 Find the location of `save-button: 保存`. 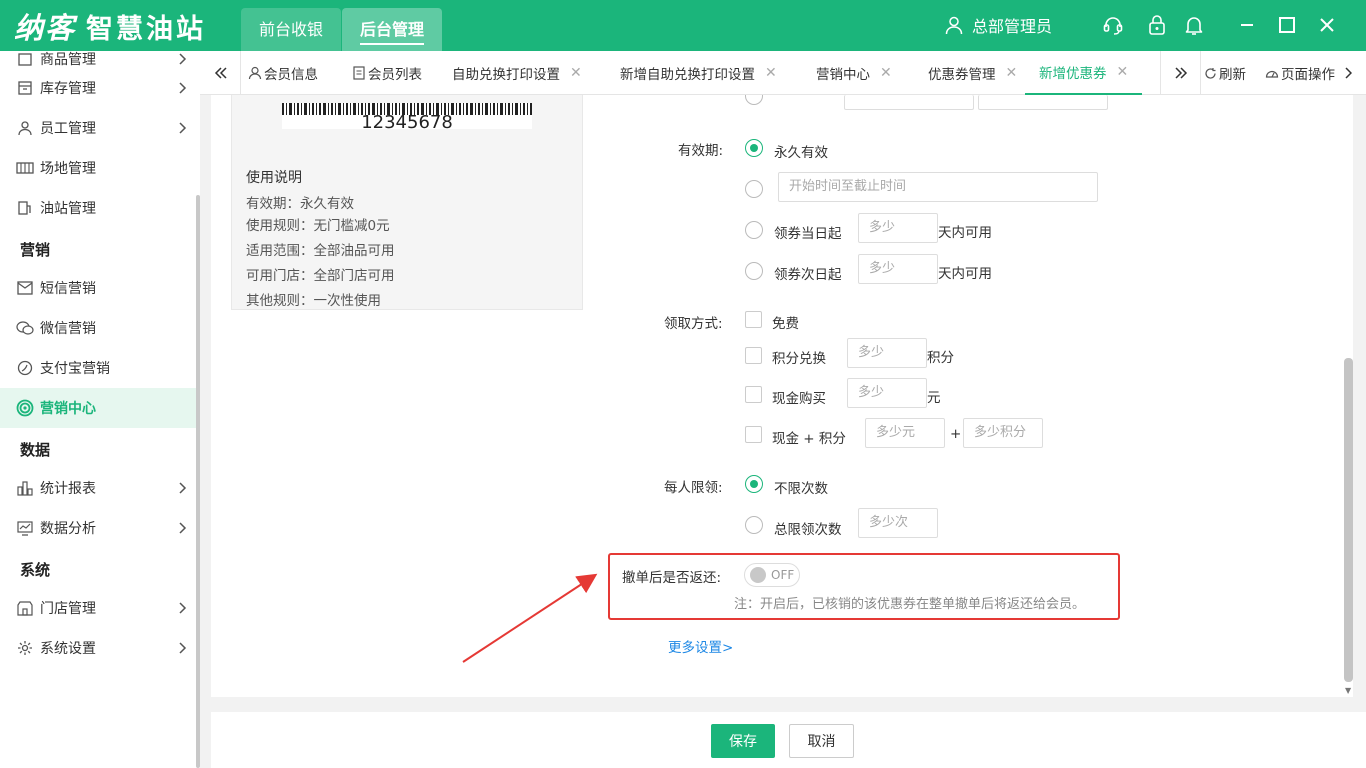

save-button: 保存 is located at coordinates (743, 741).